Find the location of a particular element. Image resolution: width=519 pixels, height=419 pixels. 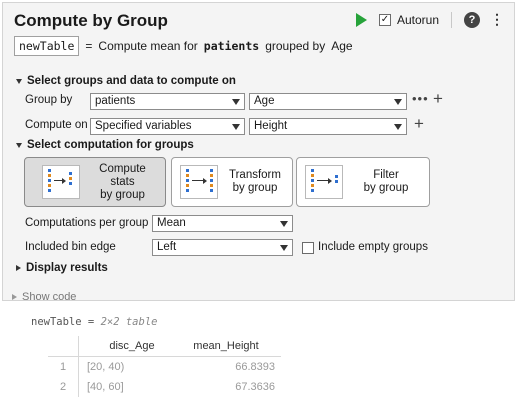

group-by-variable-value: Age is located at coordinates (264, 101).